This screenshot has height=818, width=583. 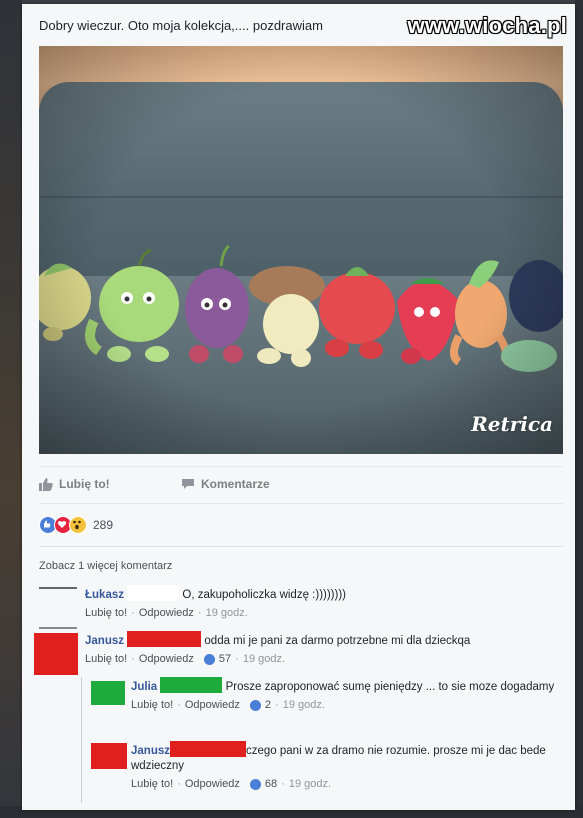 I want to click on comment-action: Komentarze, so click(x=225, y=484).